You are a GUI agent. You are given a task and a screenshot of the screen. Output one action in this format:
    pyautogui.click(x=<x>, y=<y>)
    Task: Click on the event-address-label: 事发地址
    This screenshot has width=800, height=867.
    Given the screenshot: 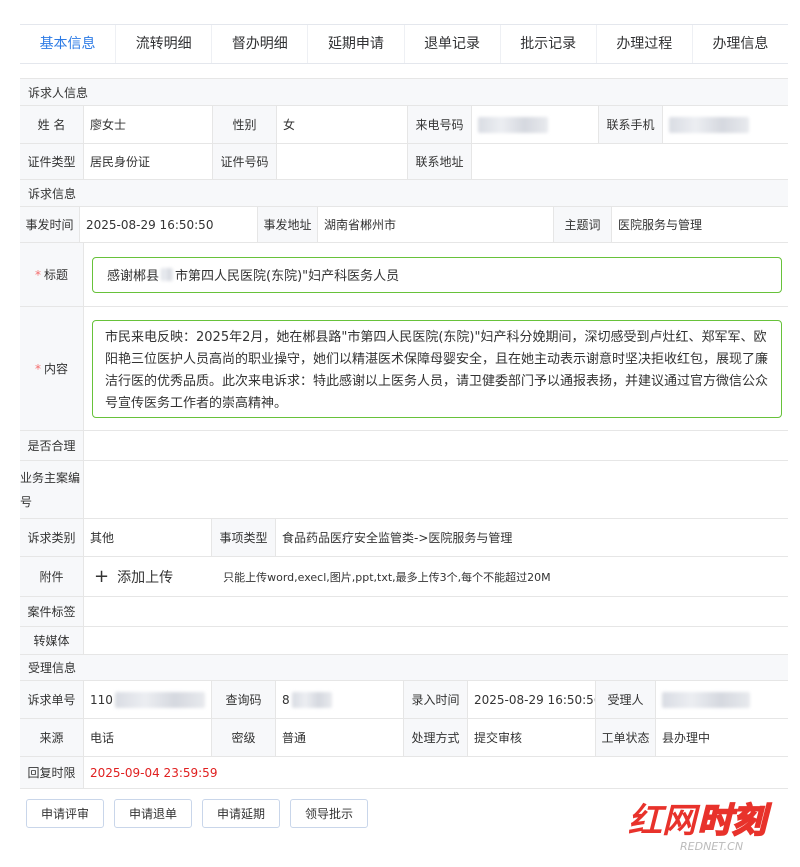 What is the action you would take?
    pyautogui.click(x=288, y=224)
    